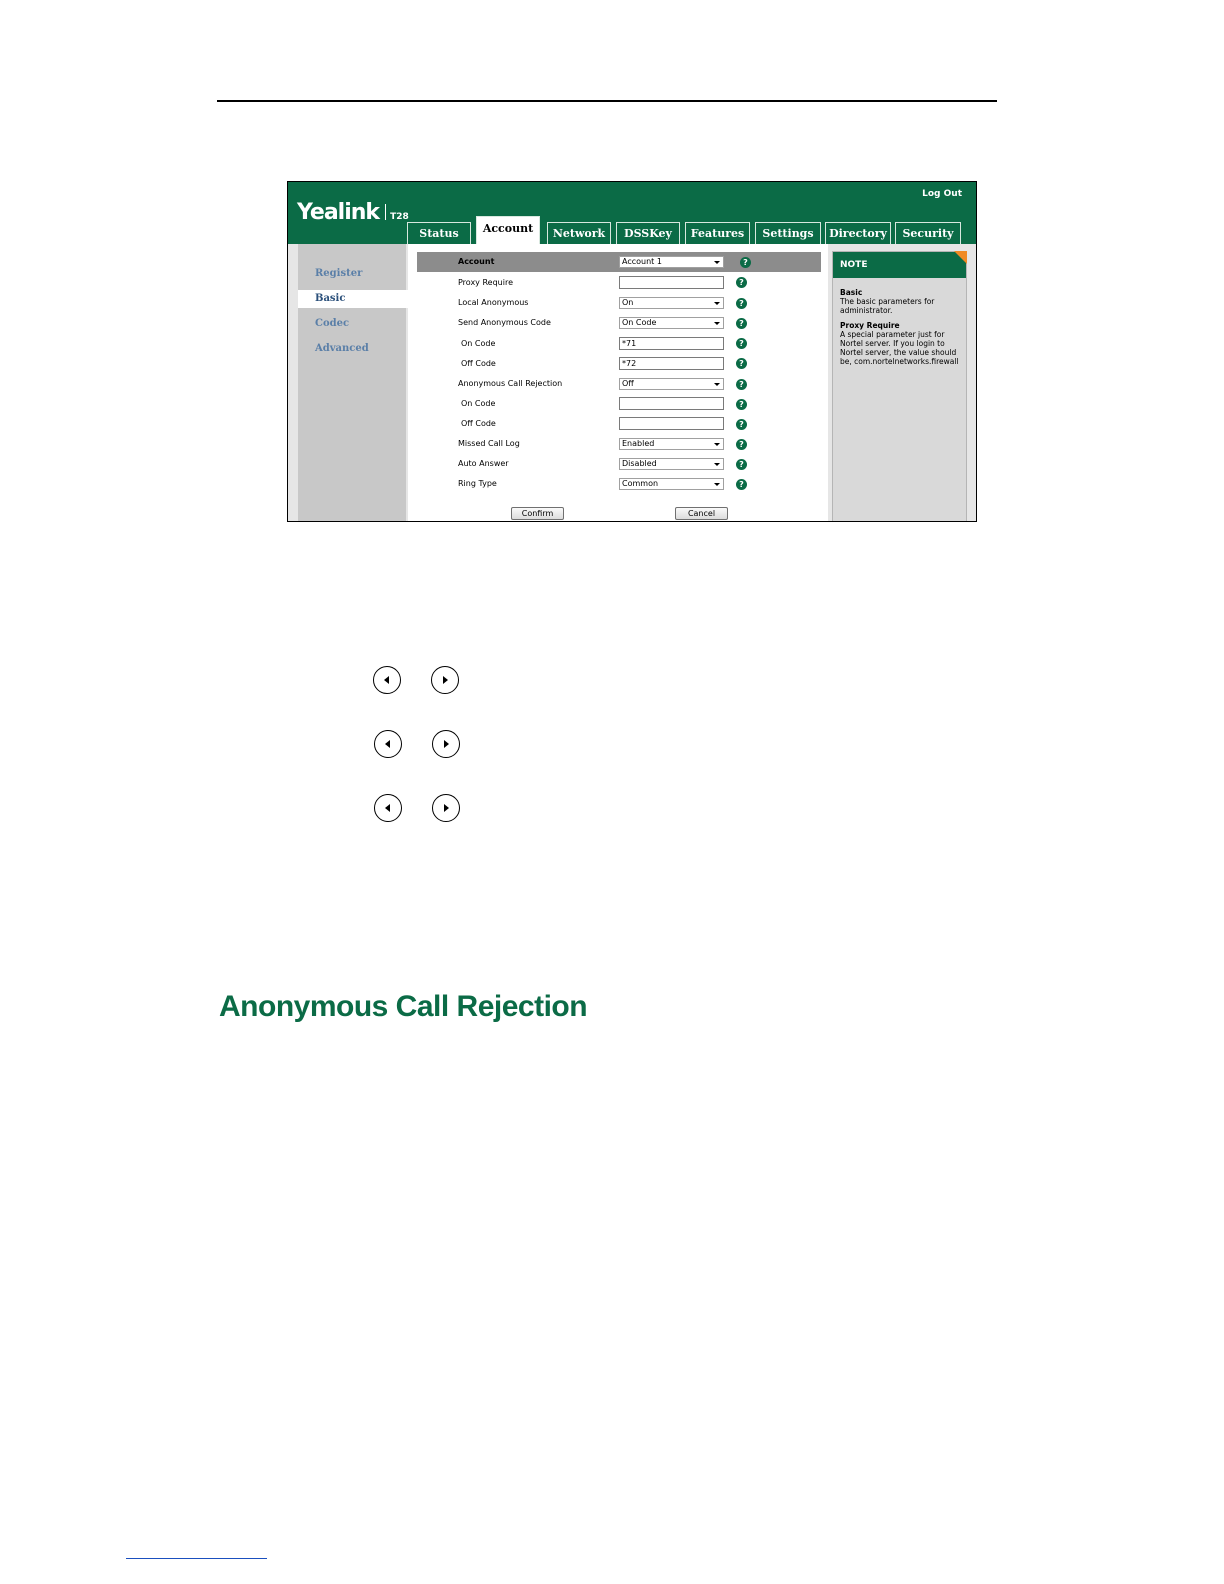 This screenshot has height=1584, width=1224. Describe the element at coordinates (851, 292) in the screenshot. I see `note-heading-basic: Basic` at that location.